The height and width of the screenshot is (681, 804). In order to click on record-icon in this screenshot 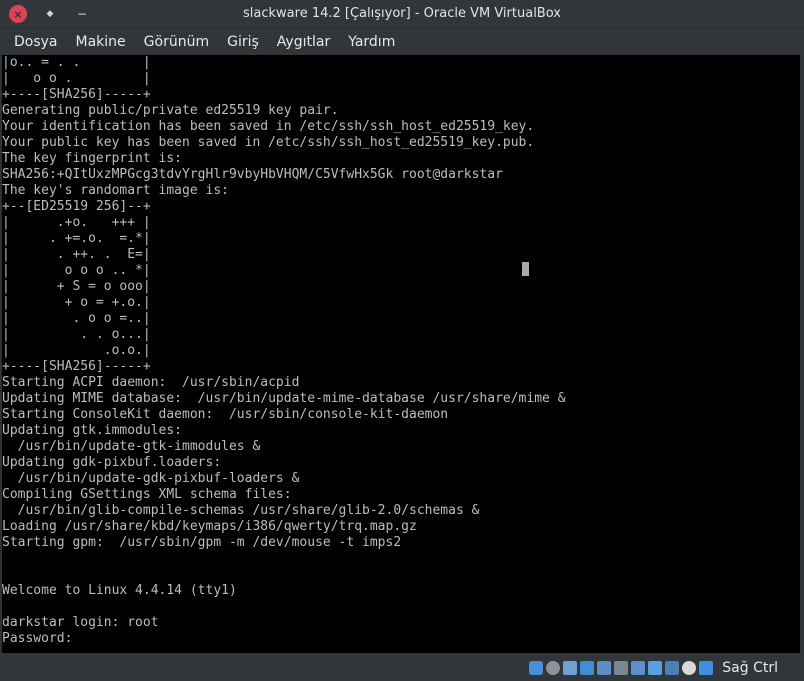, I will do `click(655, 667)`.